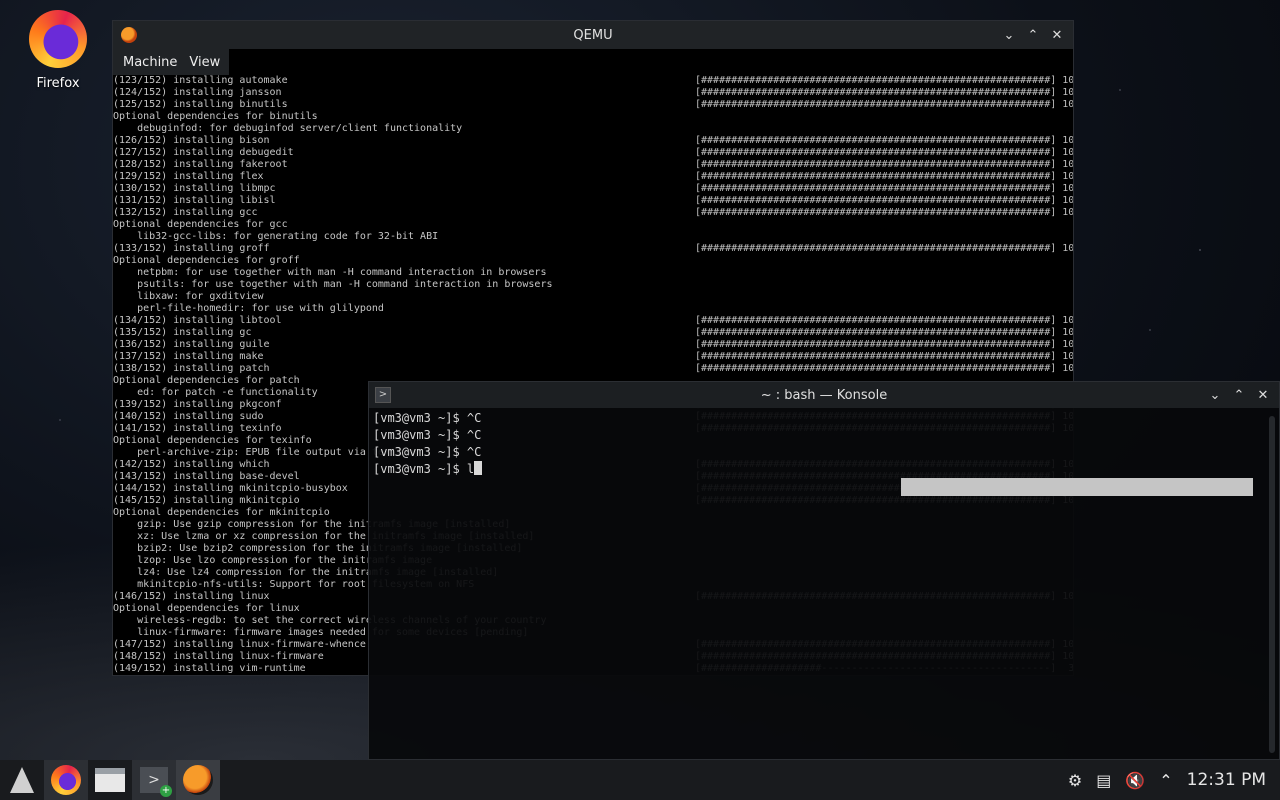 Image resolution: width=1280 pixels, height=800 pixels. I want to click on taskbar-konsole: > +, so click(154, 780).